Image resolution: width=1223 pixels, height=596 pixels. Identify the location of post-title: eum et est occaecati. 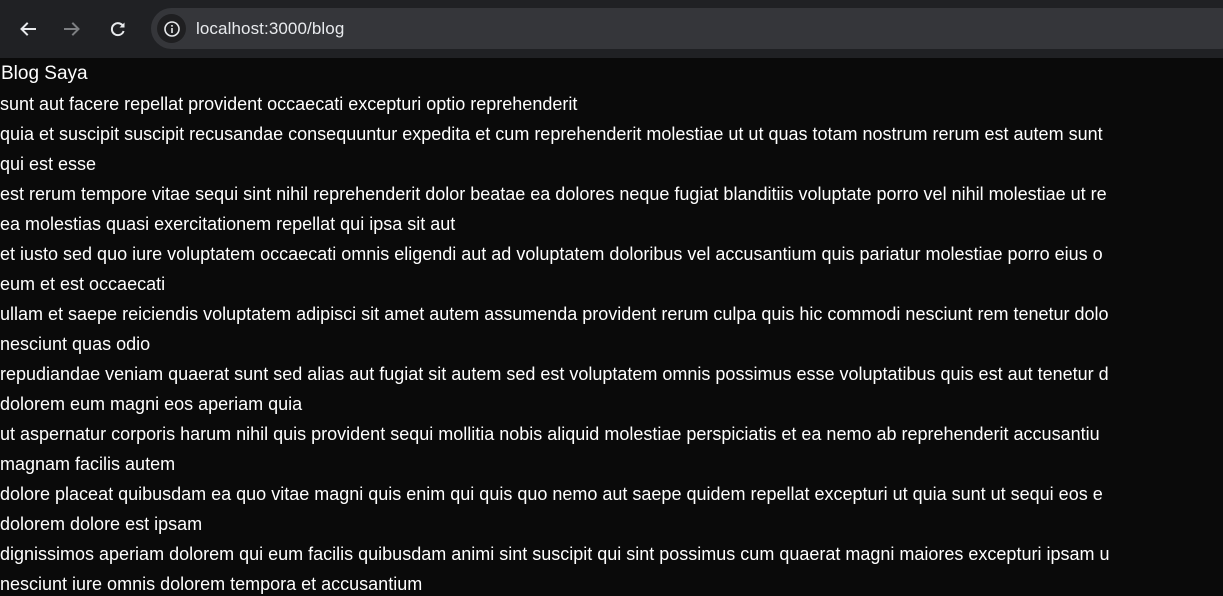
(83, 284).